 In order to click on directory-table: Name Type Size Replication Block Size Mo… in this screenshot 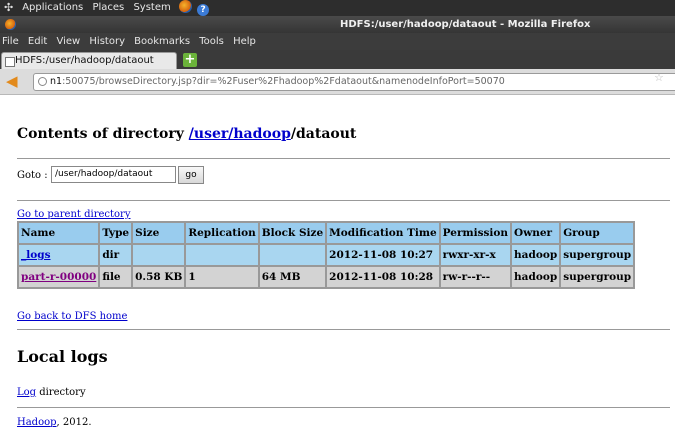, I will do `click(326, 255)`.